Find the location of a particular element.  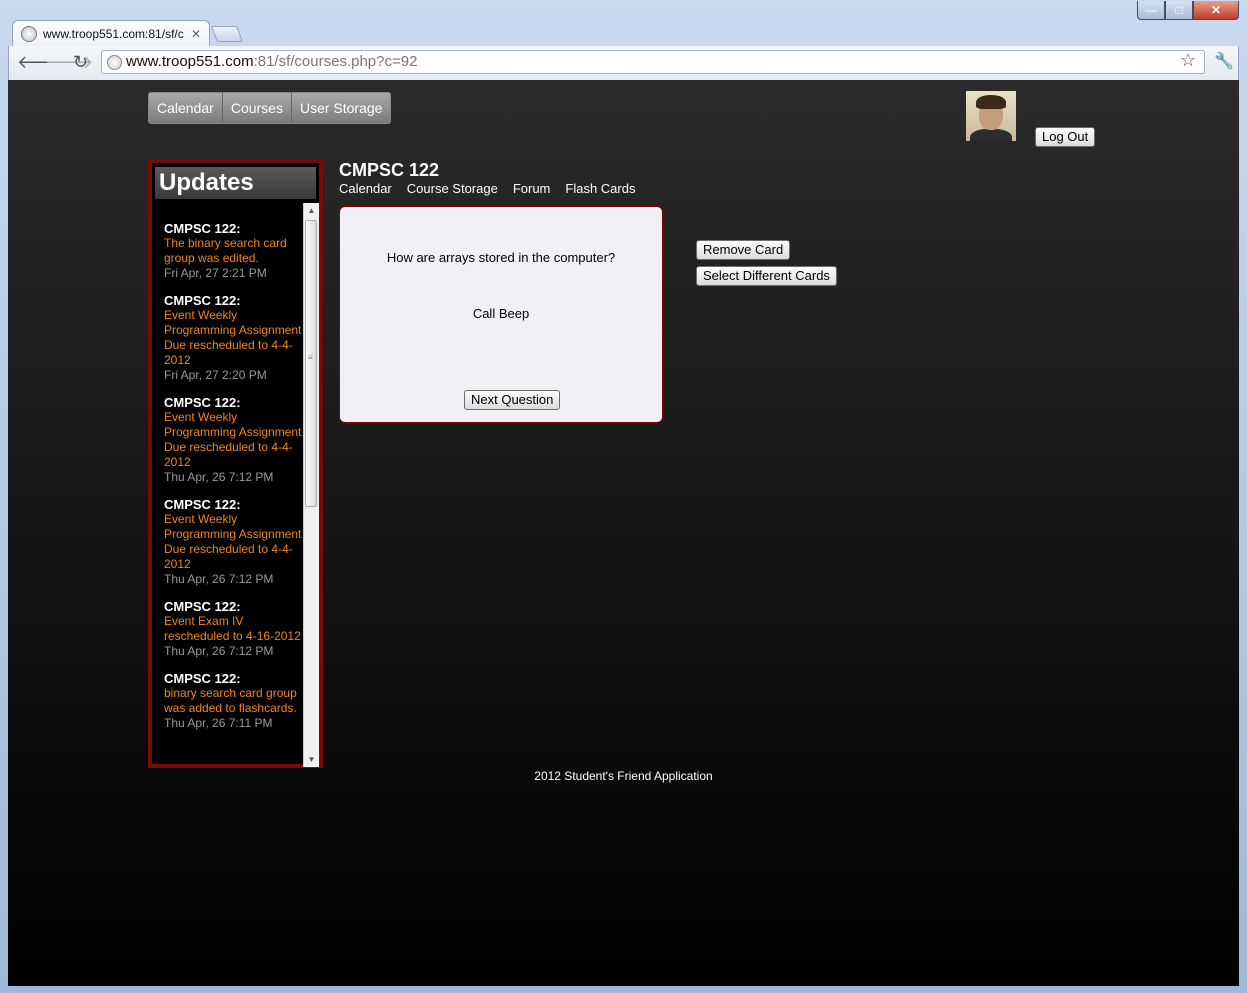

window-controls: — □ ✕ is located at coordinates (1188, 10).